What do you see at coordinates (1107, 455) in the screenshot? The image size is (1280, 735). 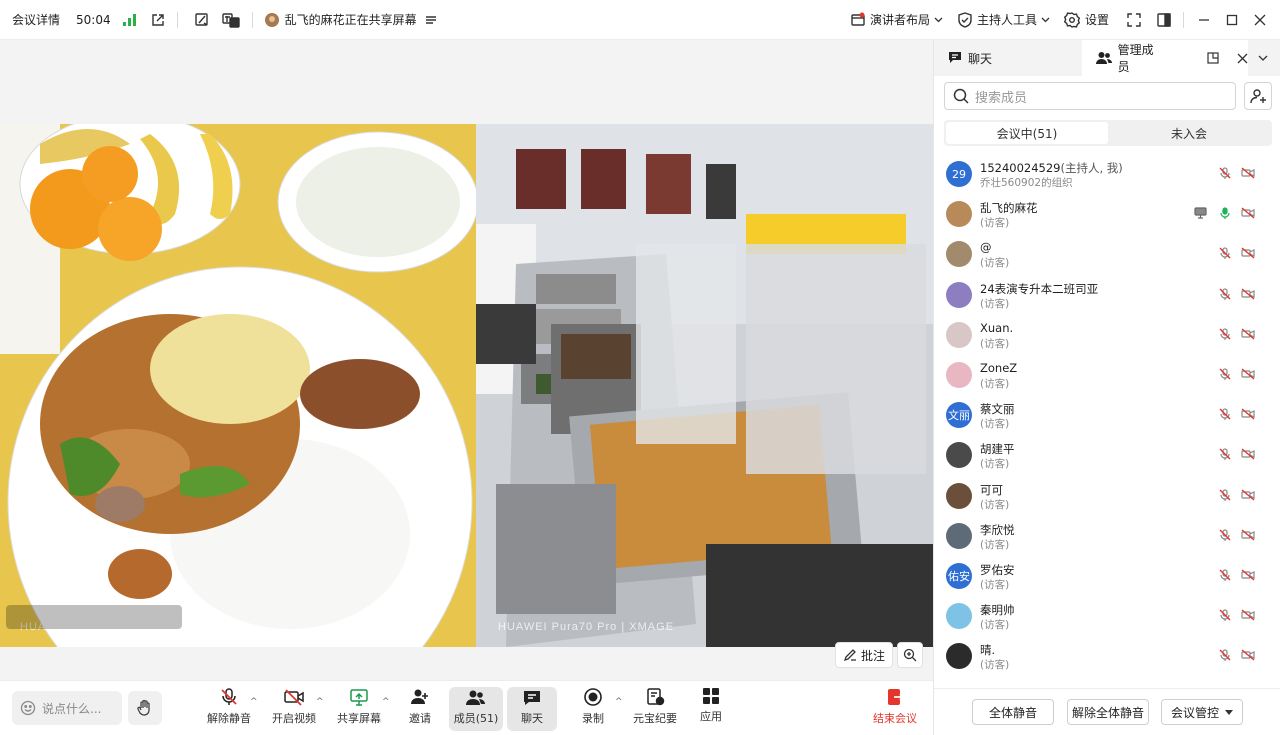 I see `member-row: 胡建平 (访客)` at bounding box center [1107, 455].